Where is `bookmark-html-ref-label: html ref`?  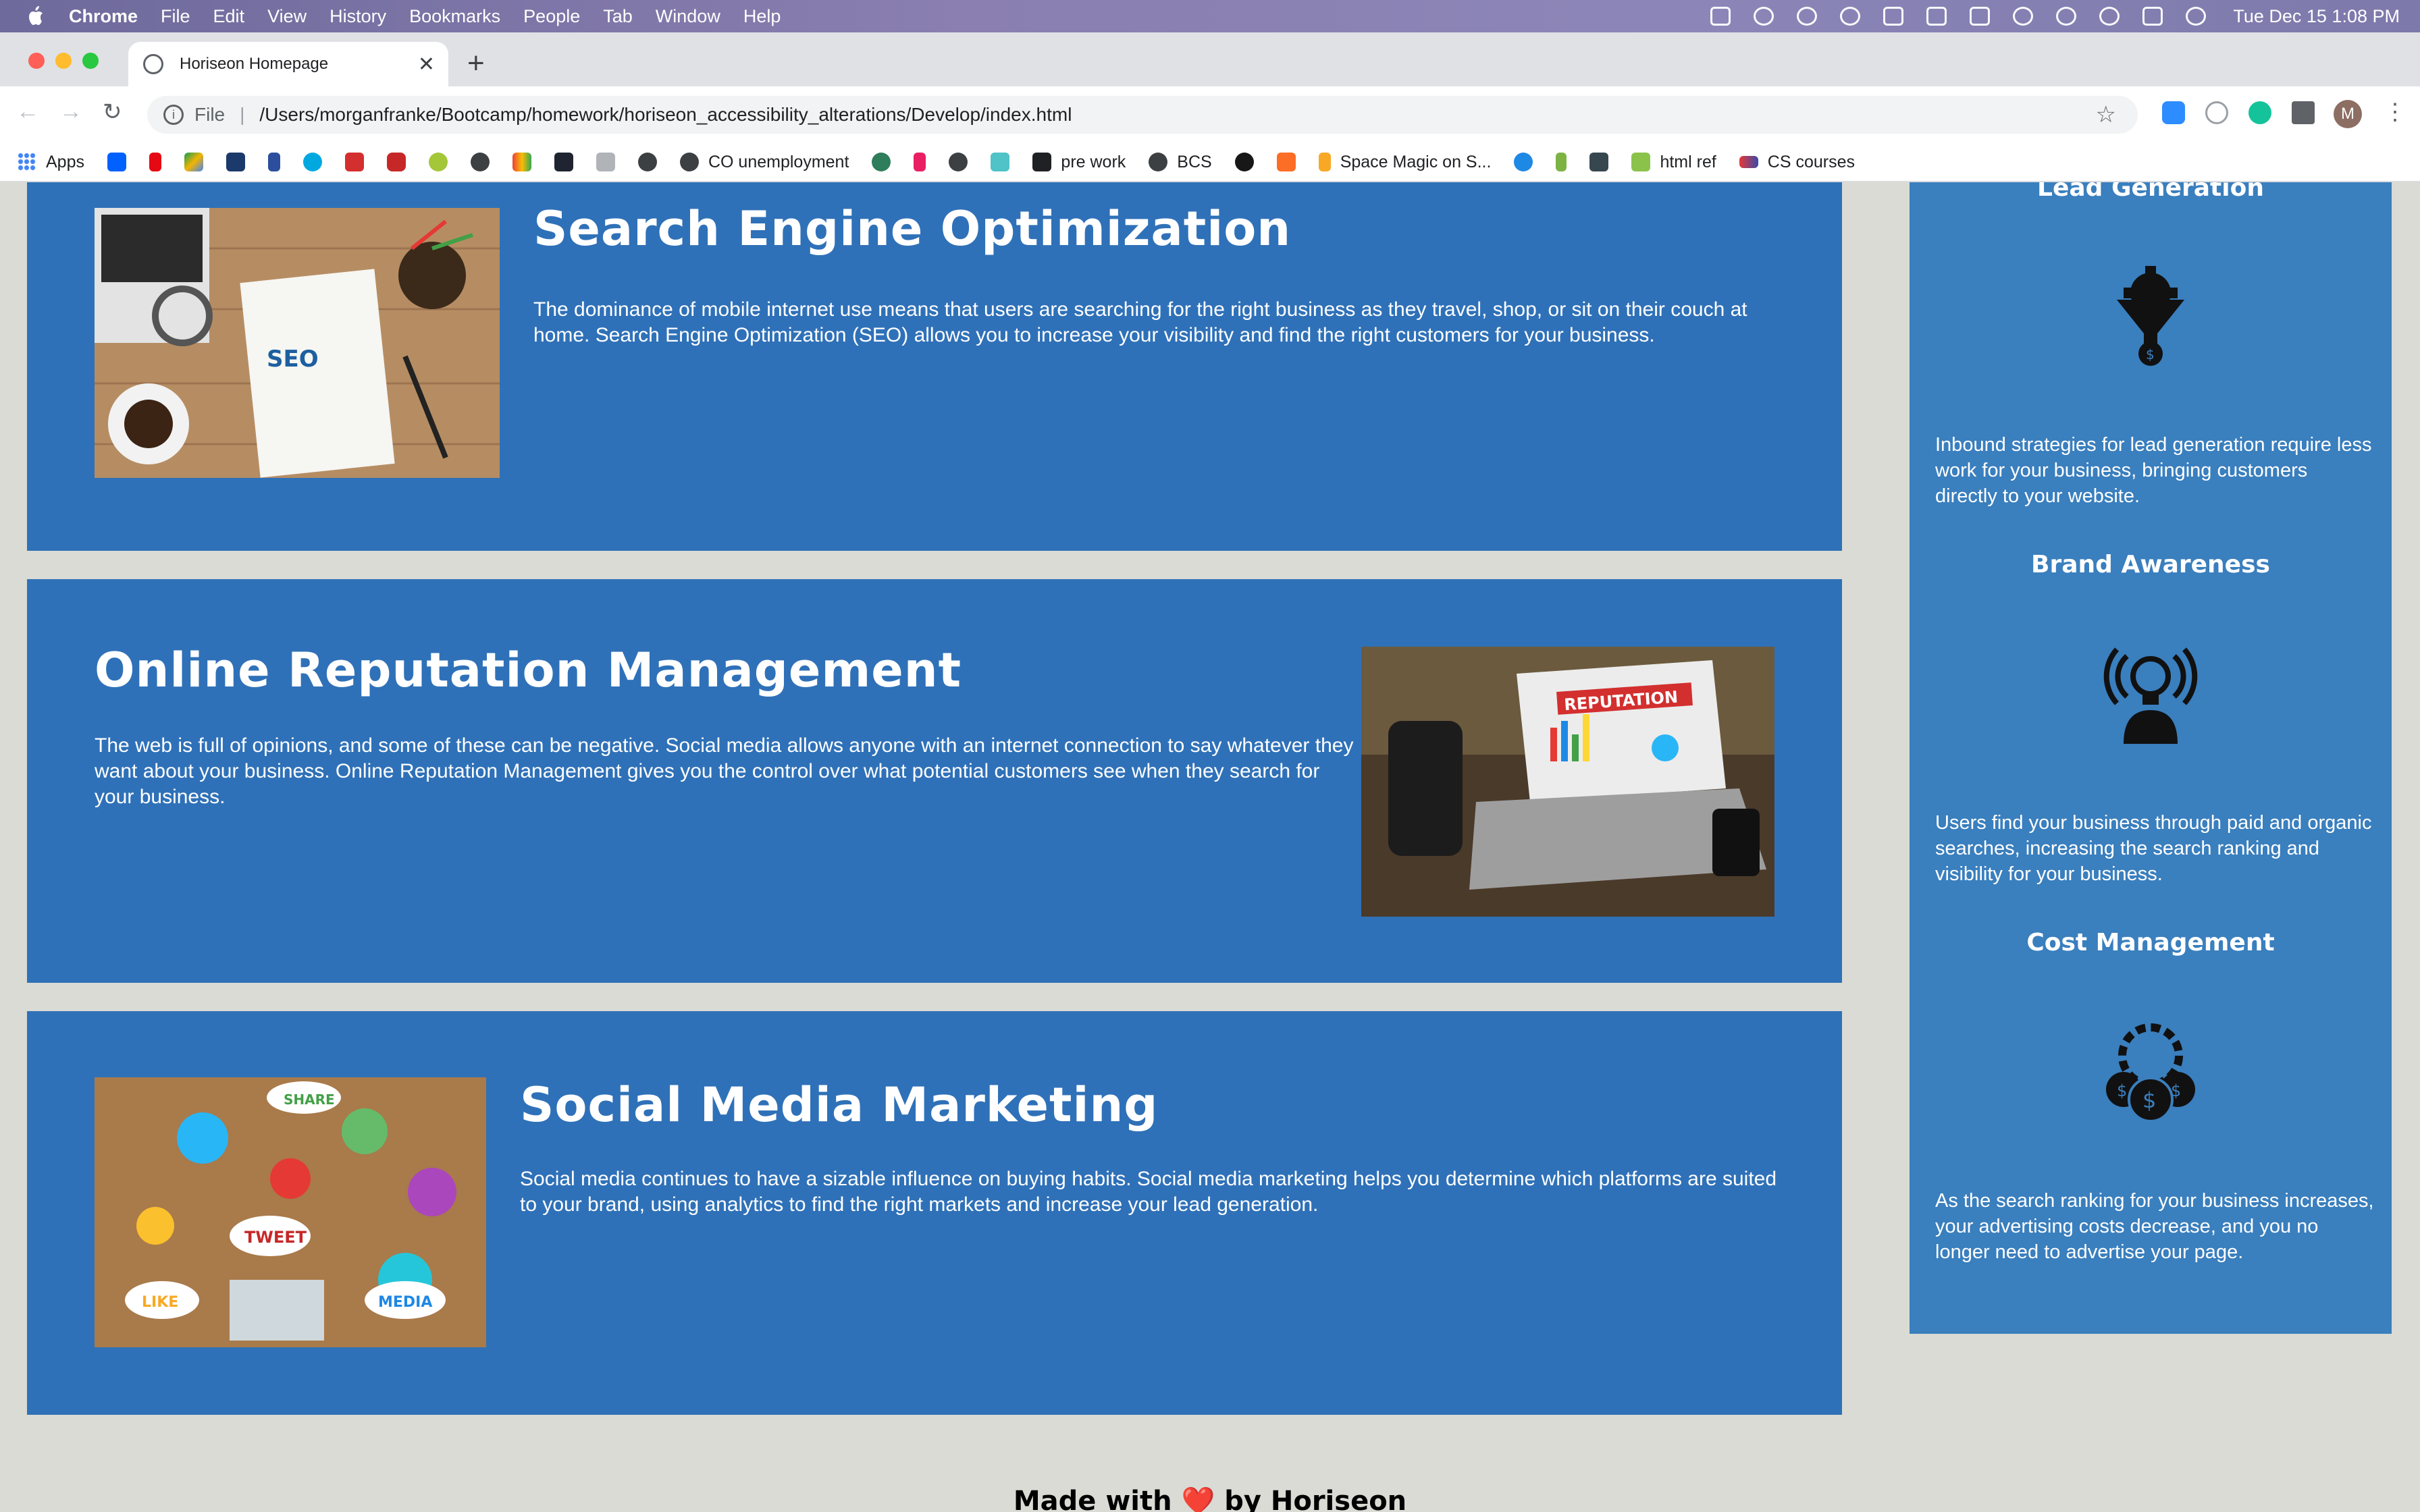
bookmark-html-ref-label: html ref is located at coordinates (1688, 161).